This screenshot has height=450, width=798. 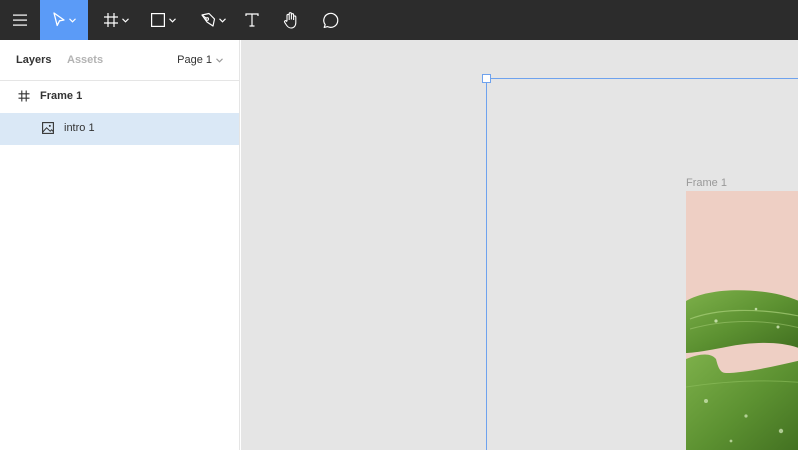 What do you see at coordinates (486, 264) in the screenshot?
I see `selection-outline-left` at bounding box center [486, 264].